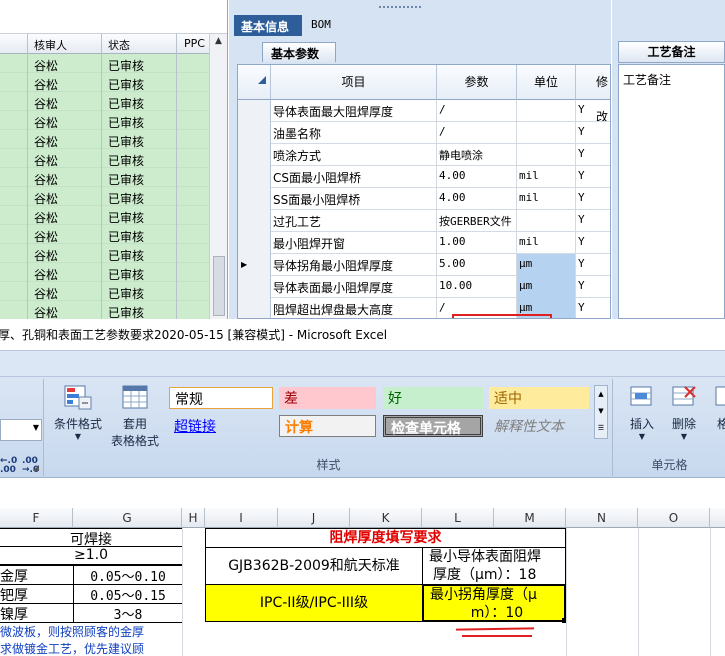 The width and height of the screenshot is (725, 656). Describe the element at coordinates (717, 518) in the screenshot. I see `col-P` at that location.